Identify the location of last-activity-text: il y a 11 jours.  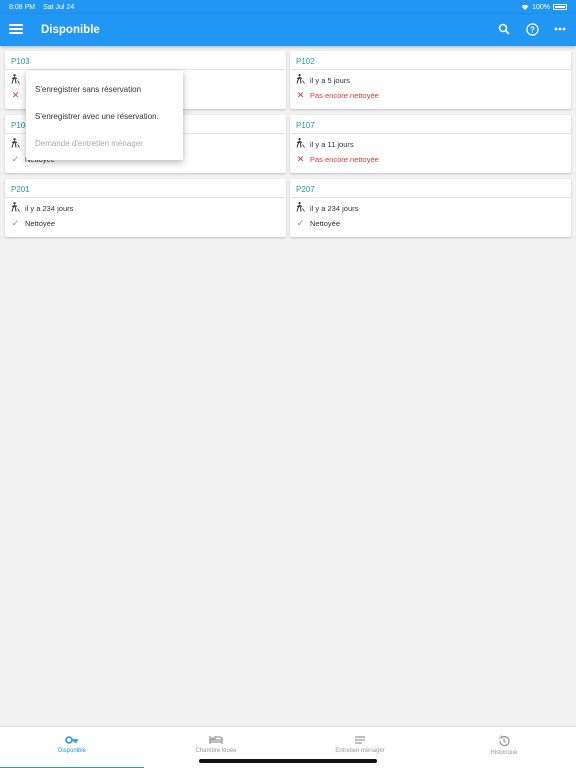
(332, 144).